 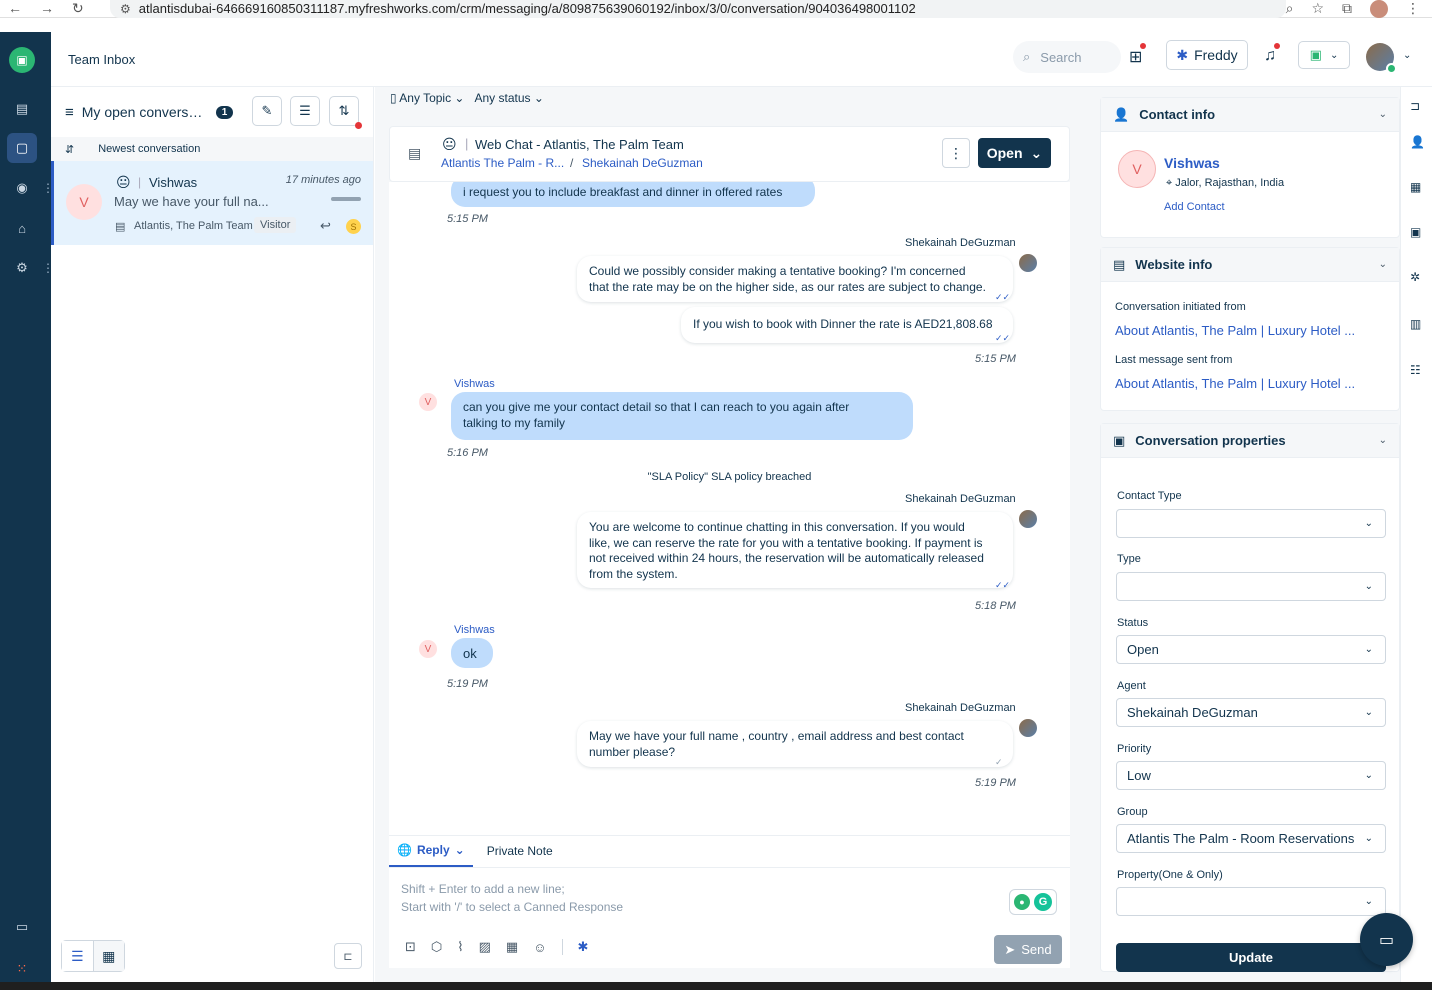 I want to click on type-select: ⌄, so click(x=1251, y=586).